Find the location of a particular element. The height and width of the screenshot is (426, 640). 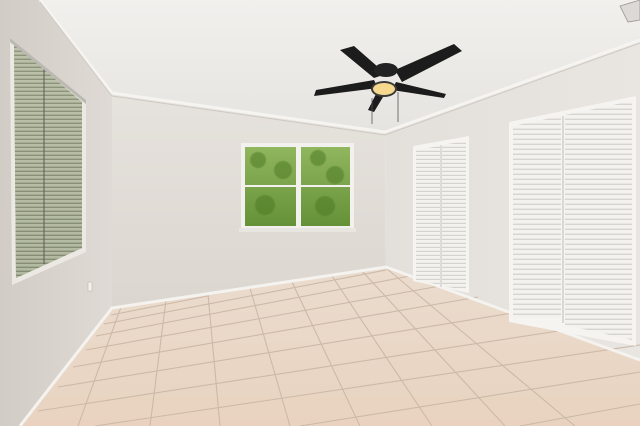

closet-large is located at coordinates (572, 221).